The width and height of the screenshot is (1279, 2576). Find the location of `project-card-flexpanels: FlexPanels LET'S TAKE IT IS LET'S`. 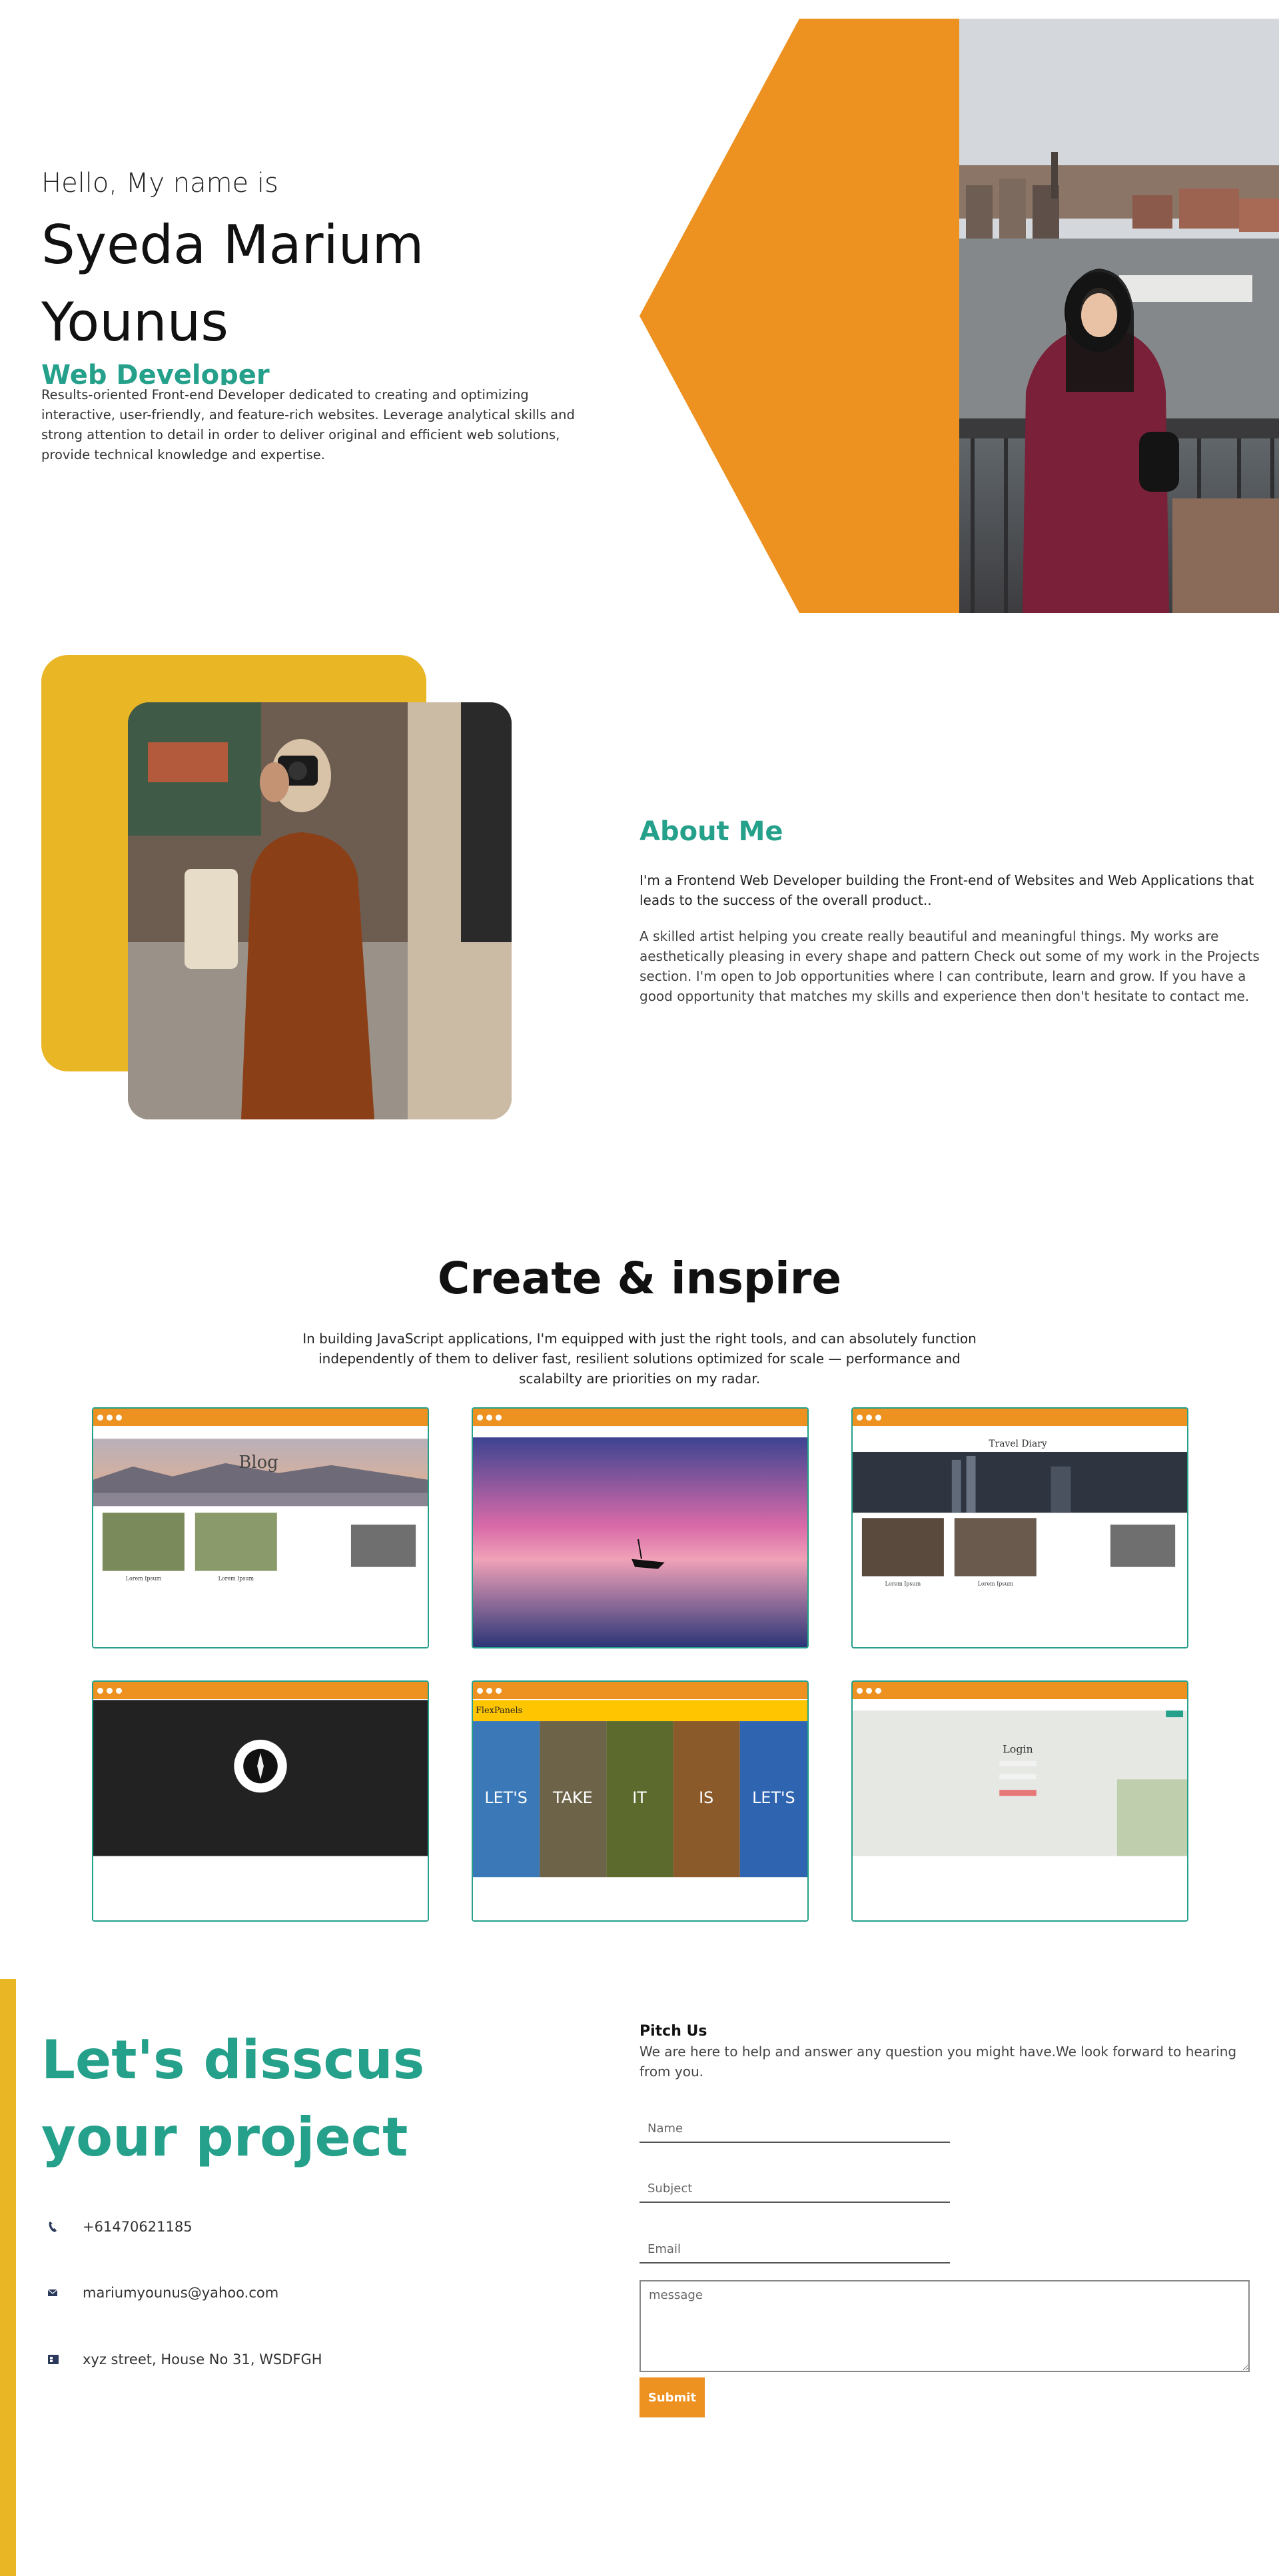

project-card-flexpanels: FlexPanels LET'S TAKE IT IS LET'S is located at coordinates (640, 1801).